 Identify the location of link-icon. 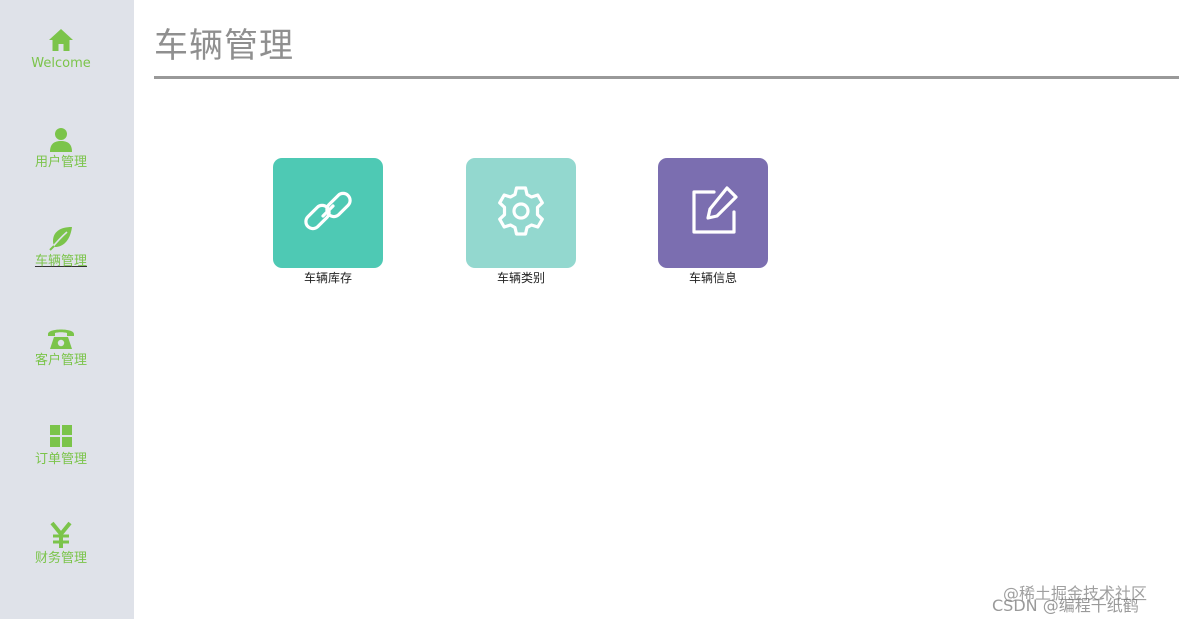
(328, 213).